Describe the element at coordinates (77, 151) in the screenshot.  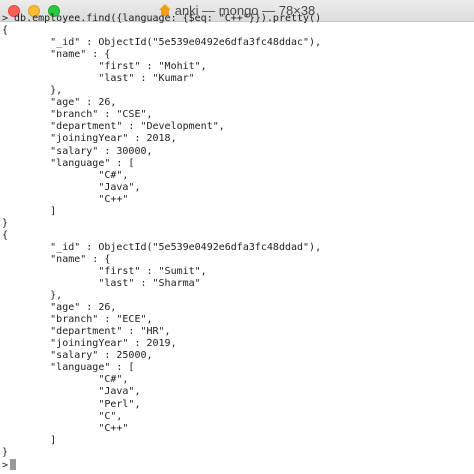
I see `terminal-line: "salary" : 30000,` at that location.